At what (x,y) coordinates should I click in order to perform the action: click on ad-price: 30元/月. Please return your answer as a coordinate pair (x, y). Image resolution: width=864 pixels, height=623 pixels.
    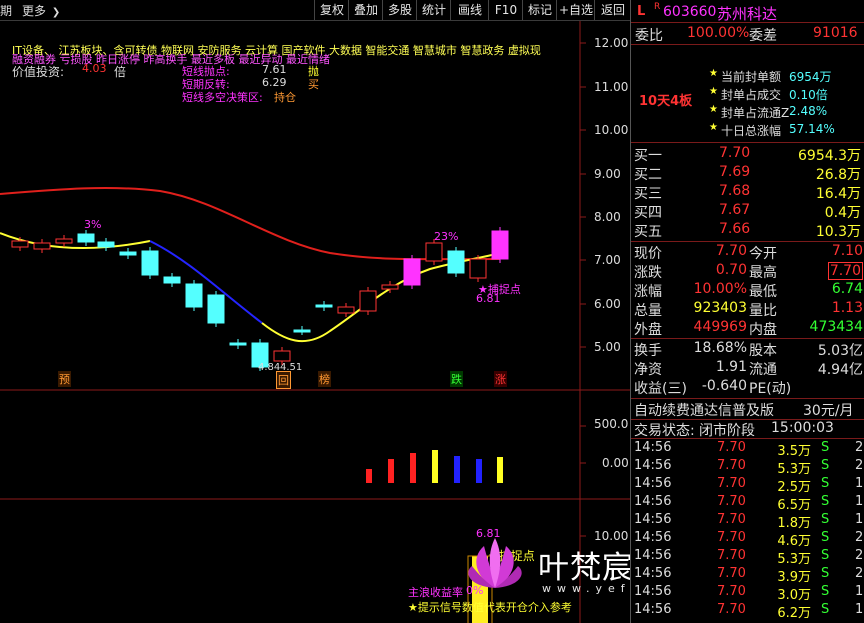
    Looking at the image, I should click on (828, 411).